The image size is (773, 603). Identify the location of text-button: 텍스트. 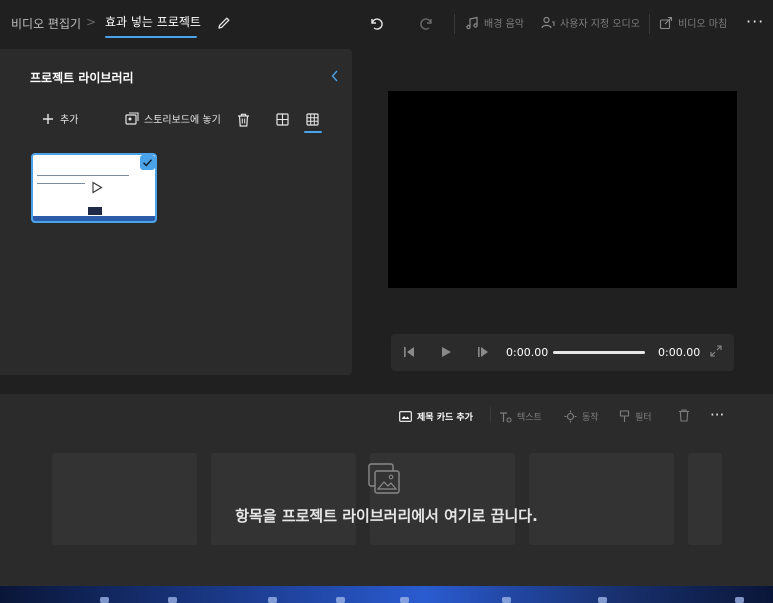
(520, 416).